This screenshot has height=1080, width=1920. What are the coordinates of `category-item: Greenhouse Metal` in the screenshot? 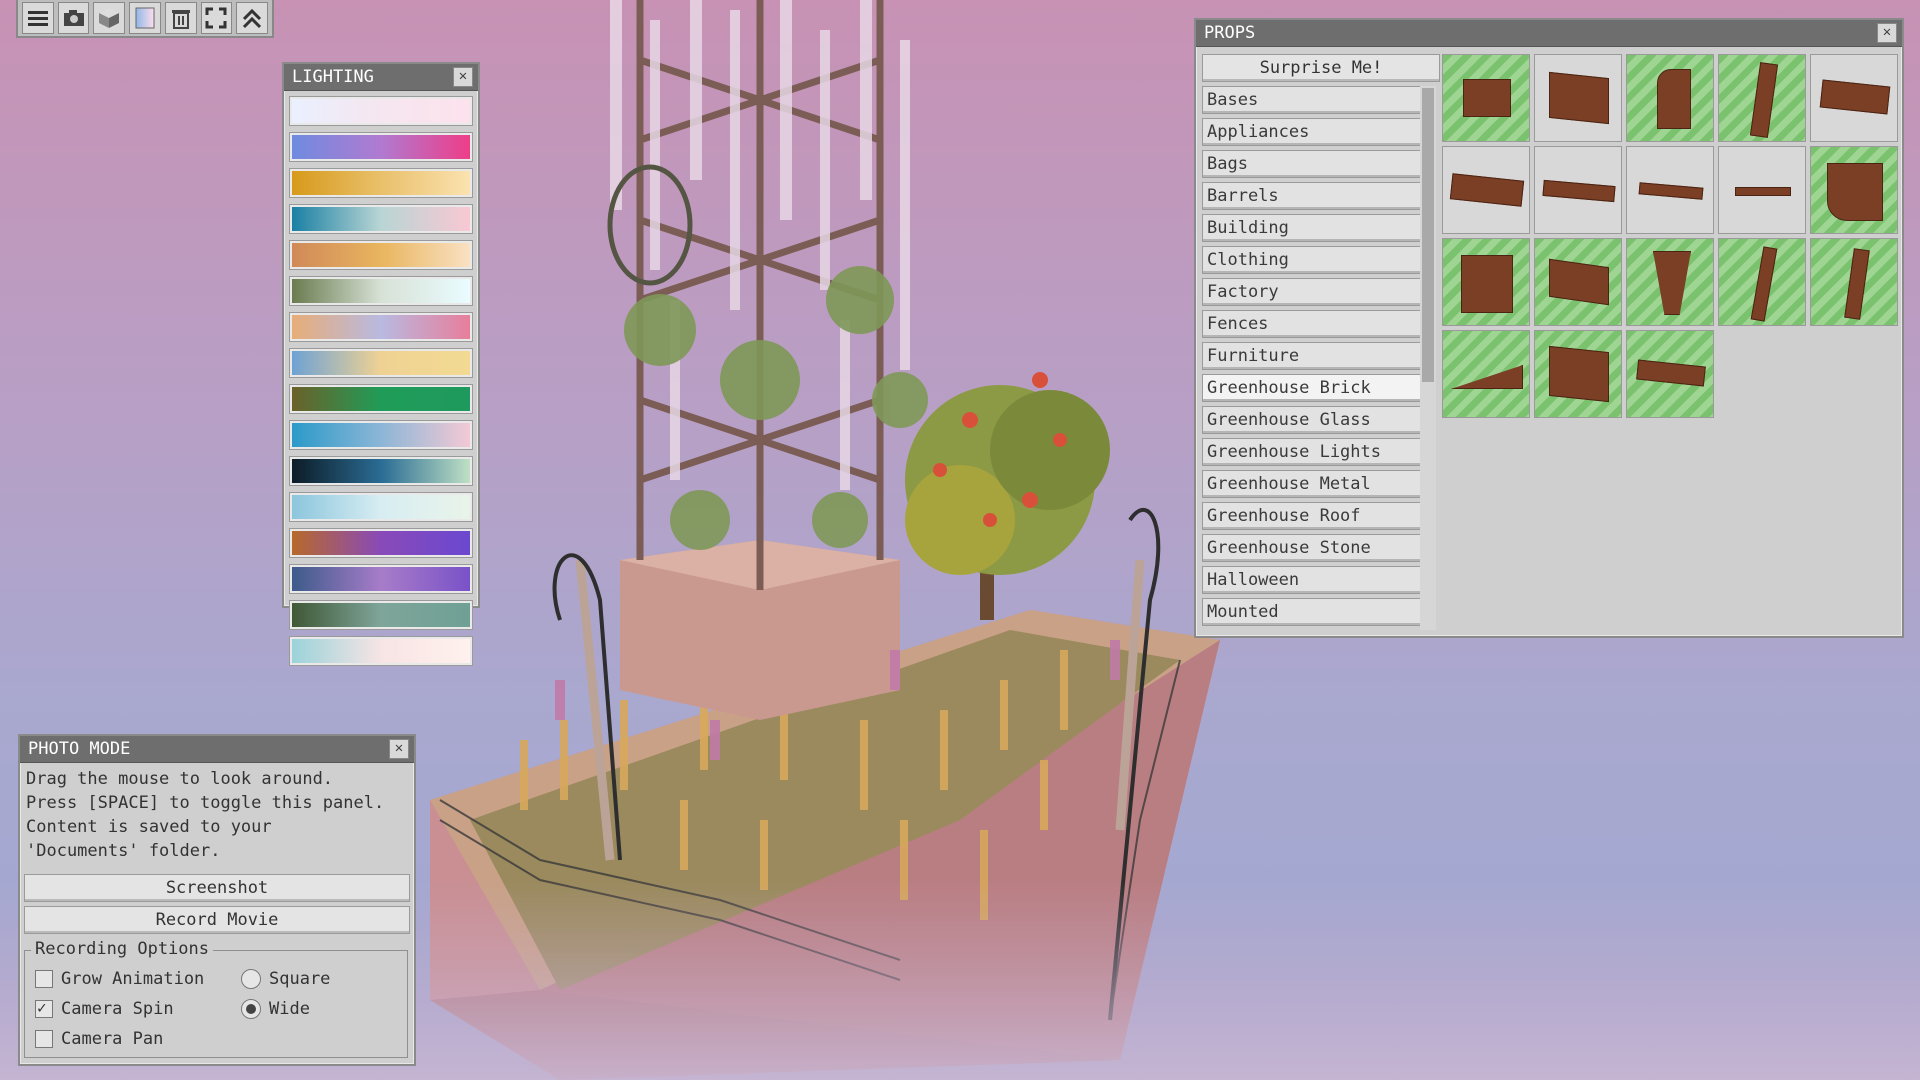 It's located at (1313, 484).